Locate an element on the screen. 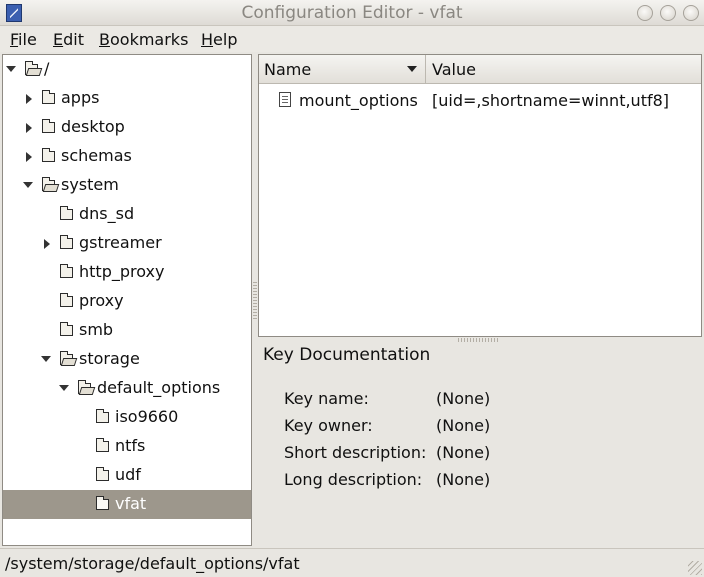  tree-item-label: / is located at coordinates (47, 68).